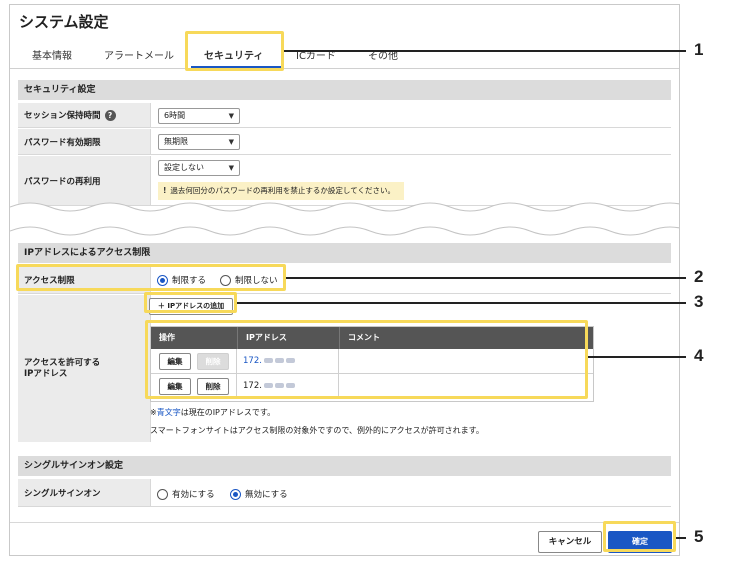 The width and height of the screenshot is (732, 562). I want to click on session-select: 6時間 ▼, so click(199, 116).